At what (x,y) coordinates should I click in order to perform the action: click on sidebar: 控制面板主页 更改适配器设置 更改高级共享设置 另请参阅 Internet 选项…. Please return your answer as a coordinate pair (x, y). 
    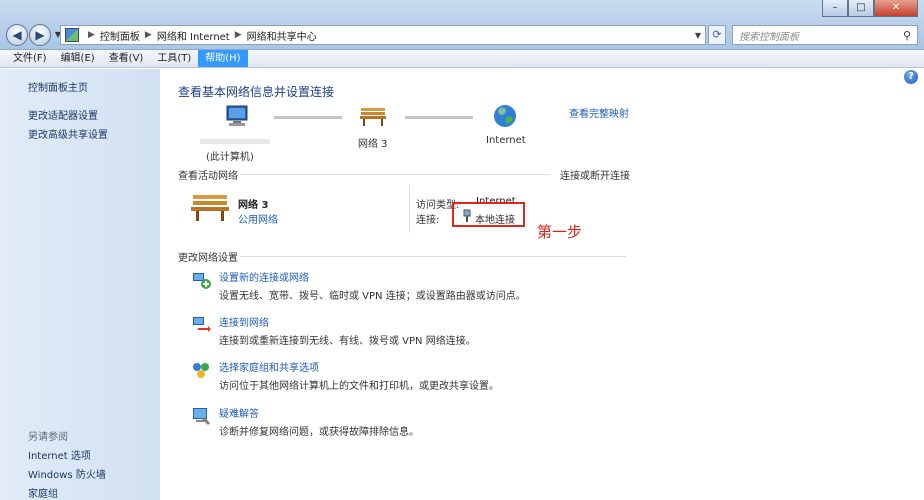
    Looking at the image, I should click on (80, 284).